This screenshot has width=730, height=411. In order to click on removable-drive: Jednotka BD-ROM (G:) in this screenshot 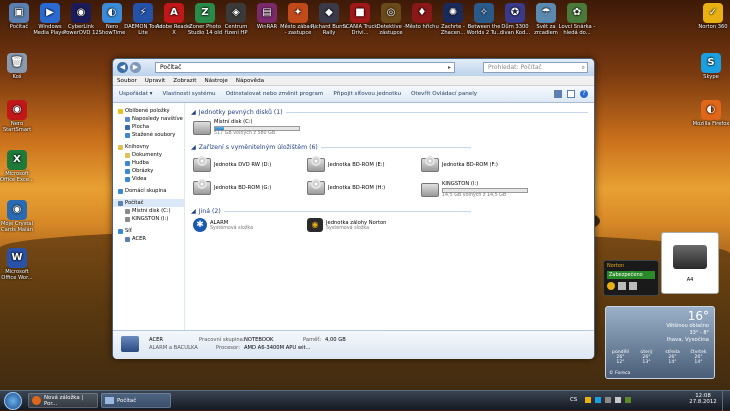, I will do `click(232, 187)`.